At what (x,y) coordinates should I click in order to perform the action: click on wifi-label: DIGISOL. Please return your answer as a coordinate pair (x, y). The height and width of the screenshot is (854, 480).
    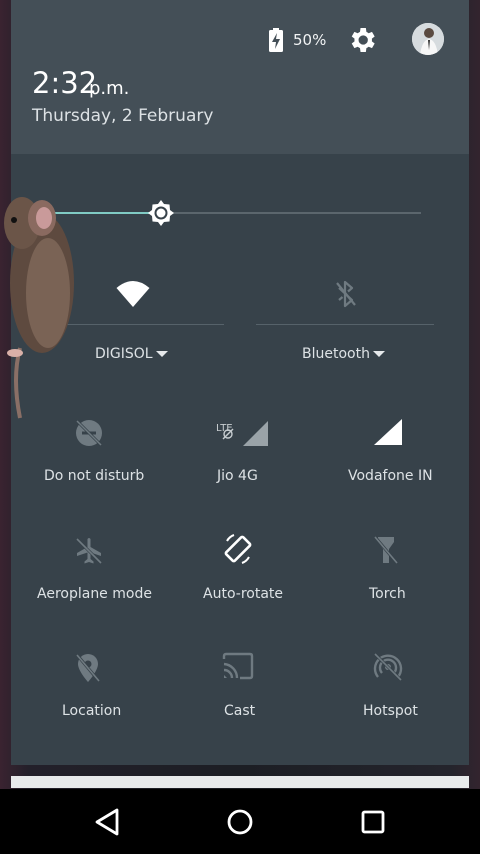
    Looking at the image, I should click on (124, 354).